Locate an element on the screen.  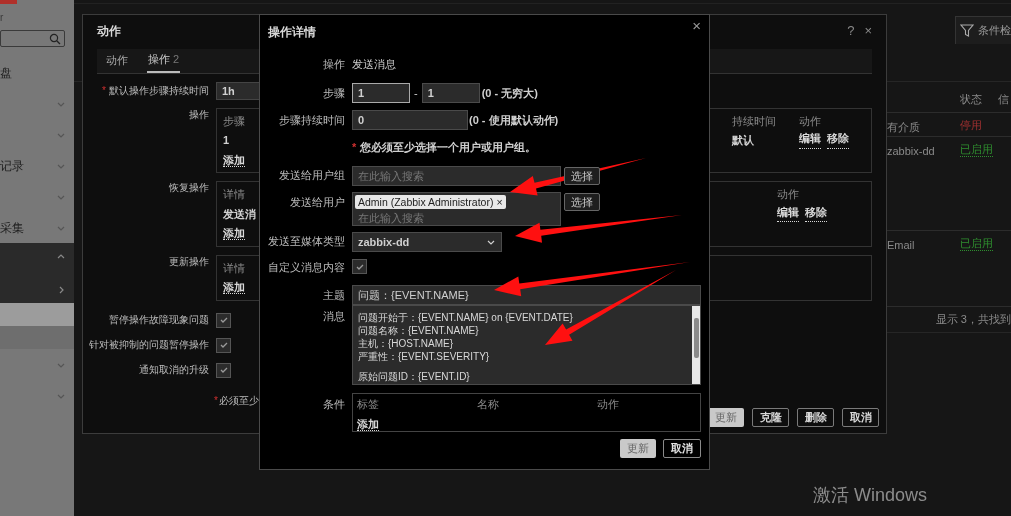
input-field: 0 is located at coordinates (410, 120).